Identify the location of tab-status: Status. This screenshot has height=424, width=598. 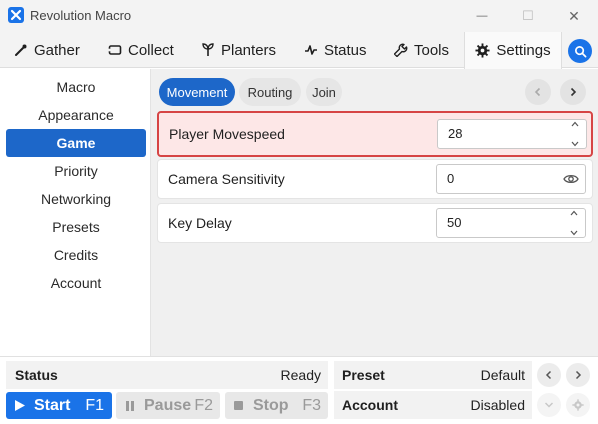
(335, 50).